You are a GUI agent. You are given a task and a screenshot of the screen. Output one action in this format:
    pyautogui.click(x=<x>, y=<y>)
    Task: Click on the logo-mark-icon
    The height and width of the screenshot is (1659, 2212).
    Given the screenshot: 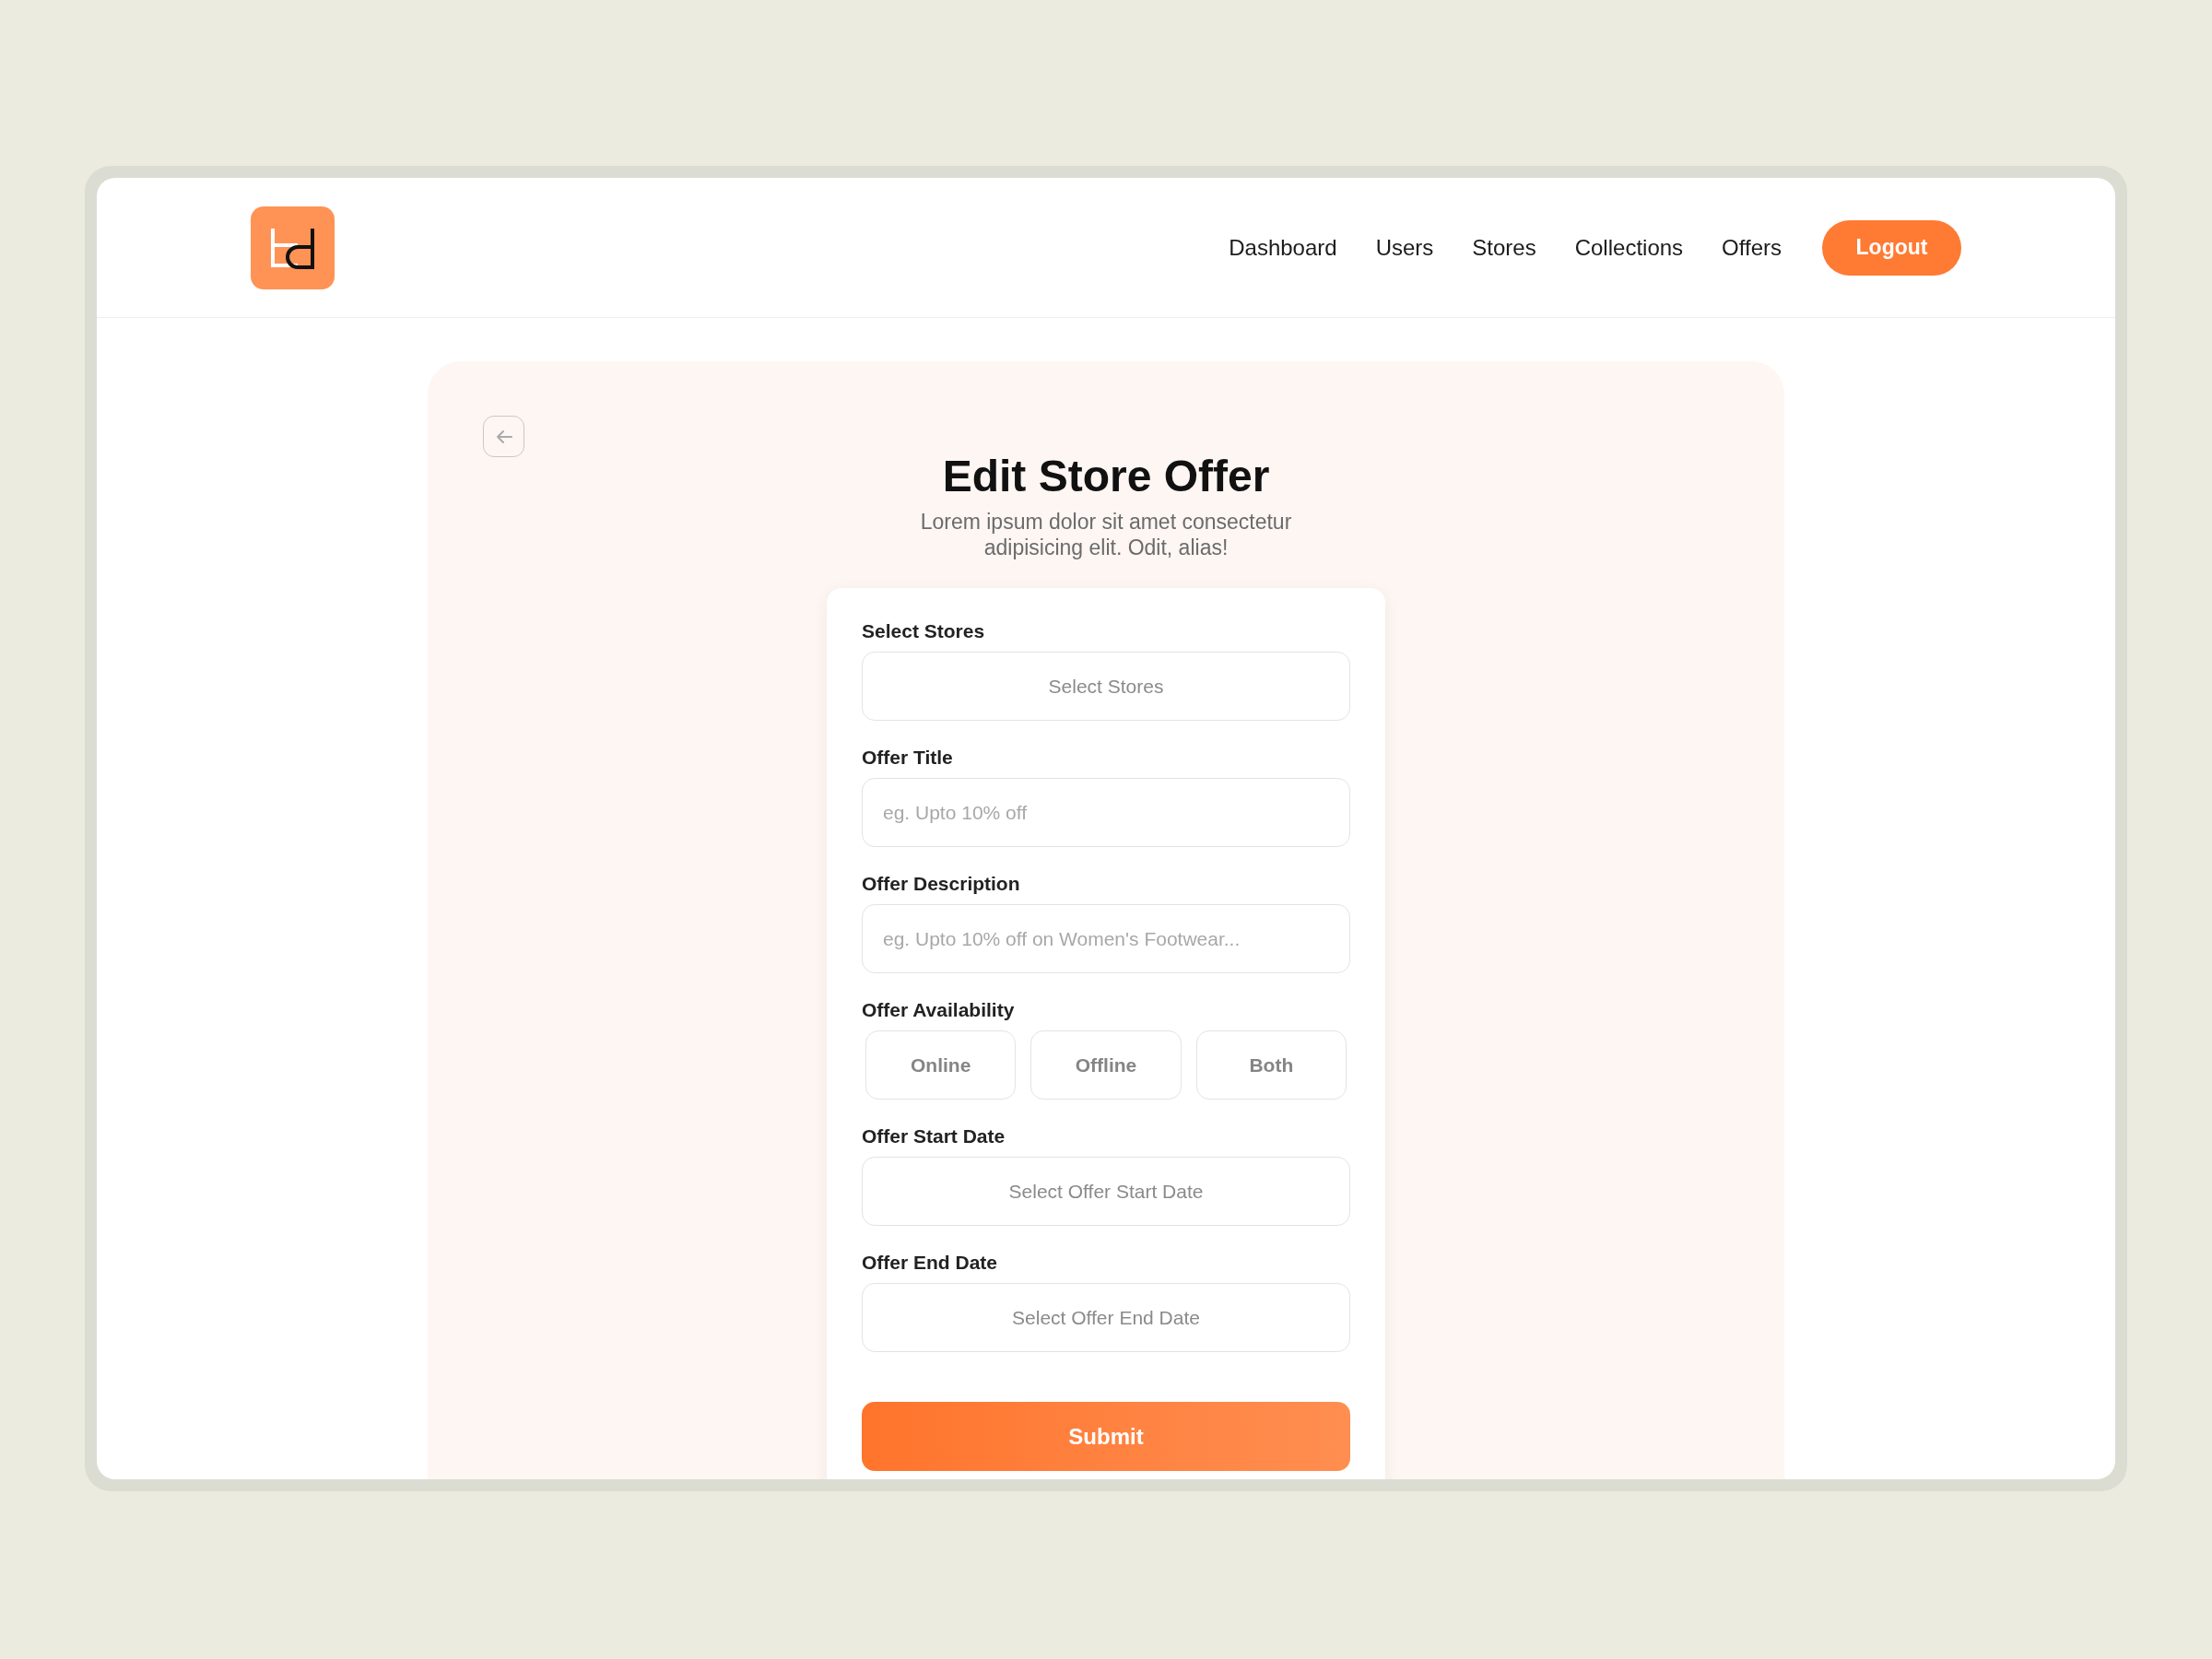 What is the action you would take?
    pyautogui.click(x=292, y=247)
    